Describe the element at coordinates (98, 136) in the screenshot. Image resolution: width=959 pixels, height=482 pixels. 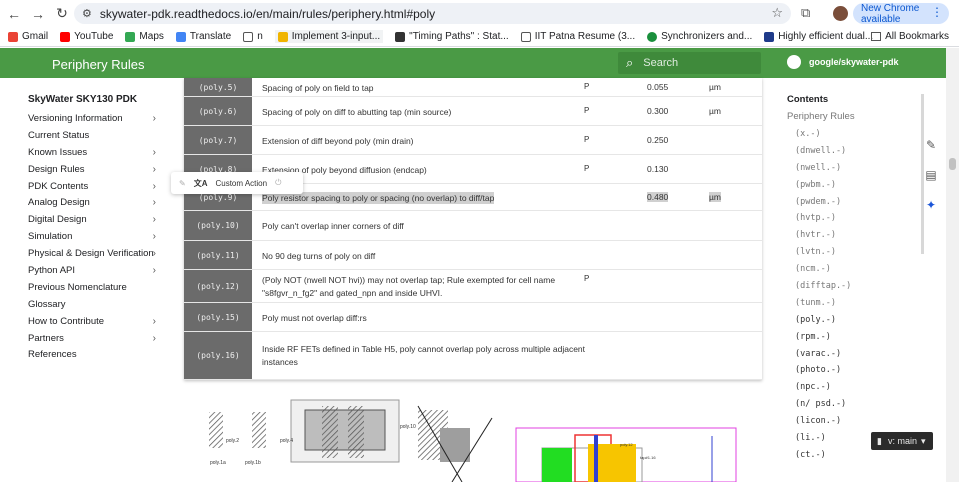
I see `sidebar-item-current-status: Current Status` at that location.